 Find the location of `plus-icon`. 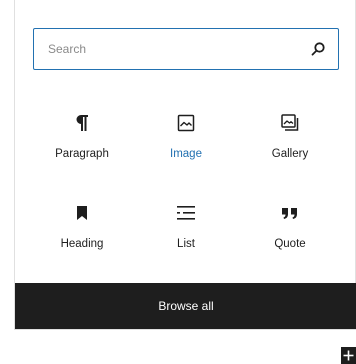

plus-icon is located at coordinates (348, 355).